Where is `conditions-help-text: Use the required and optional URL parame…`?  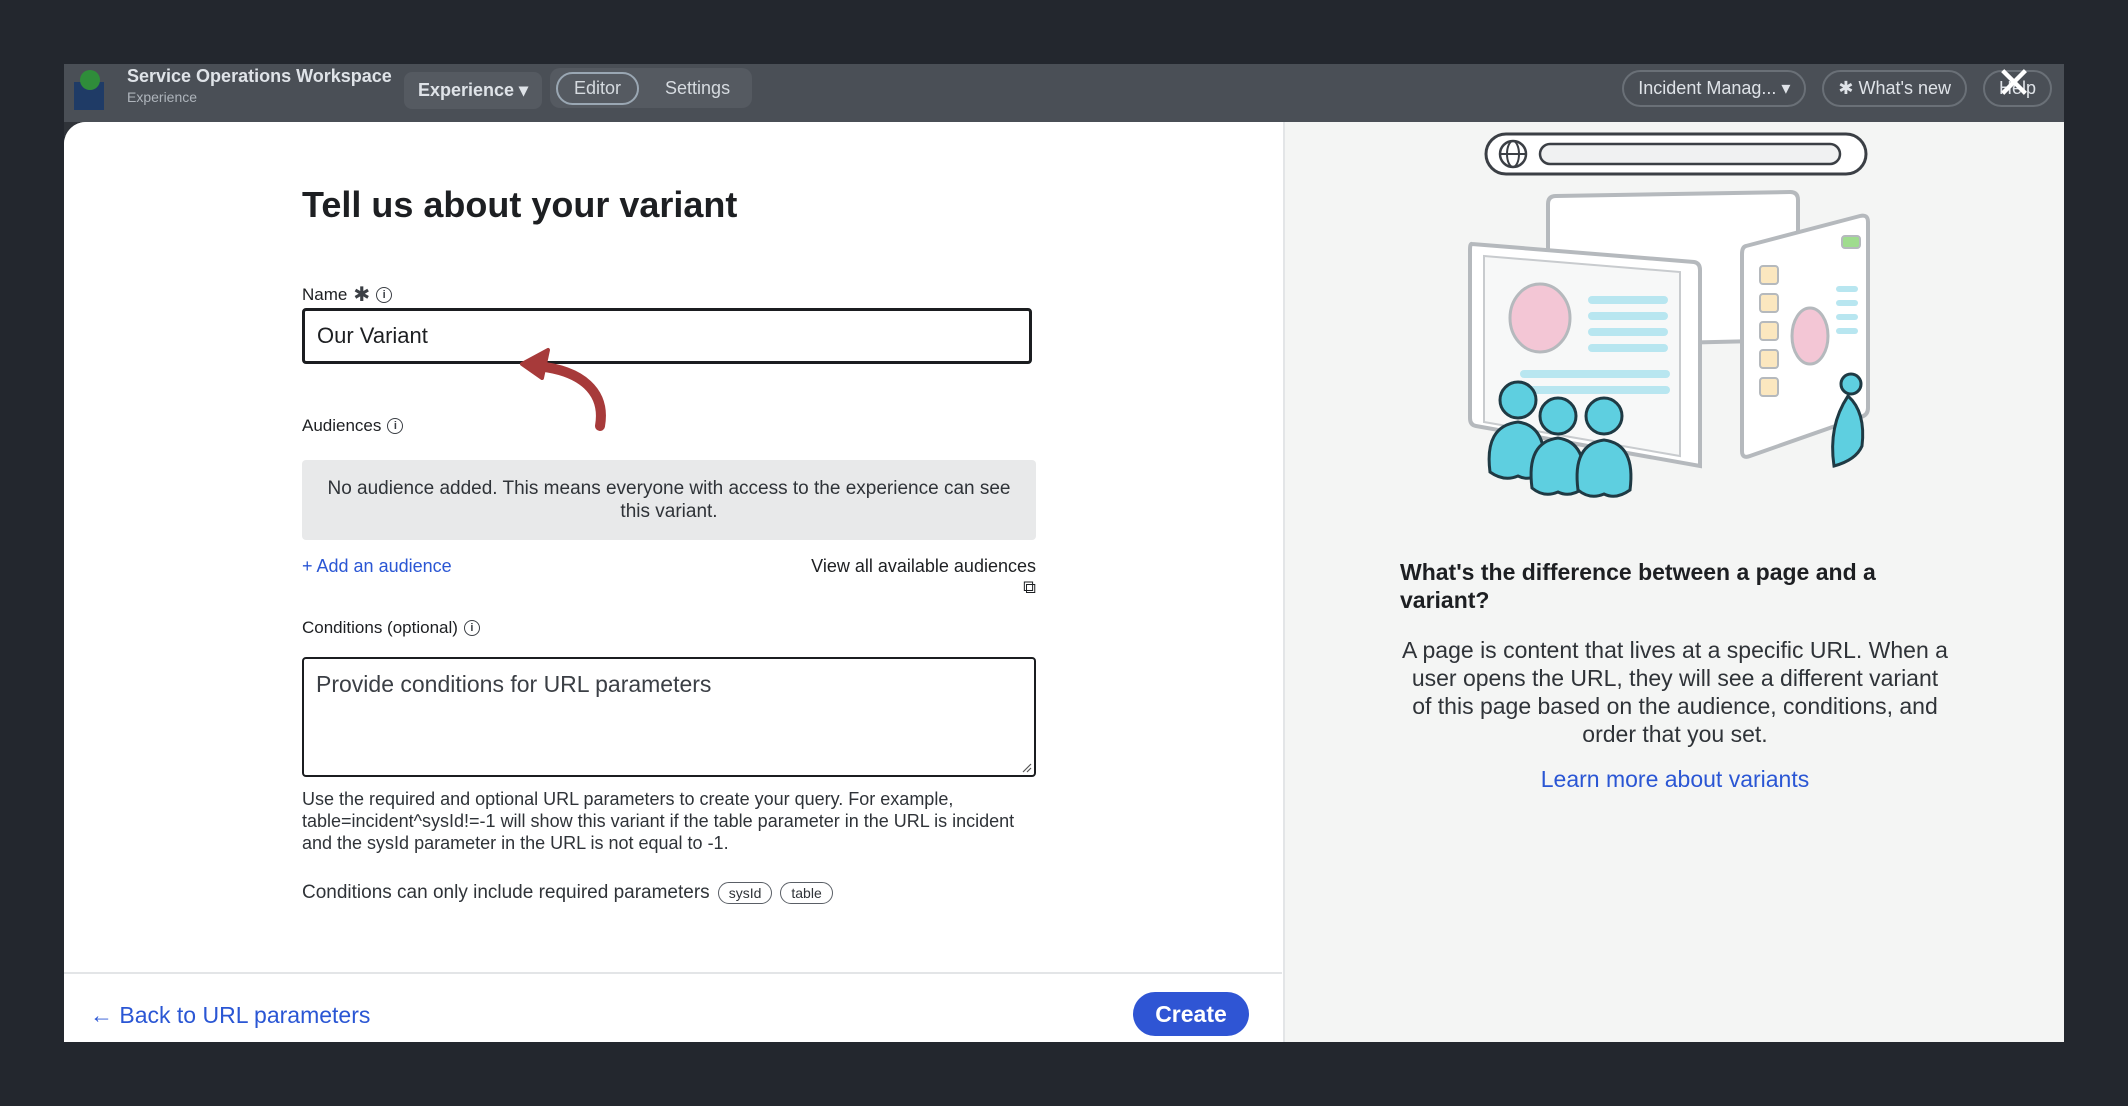
conditions-help-text: Use the required and optional URL parame… is located at coordinates (658, 821).